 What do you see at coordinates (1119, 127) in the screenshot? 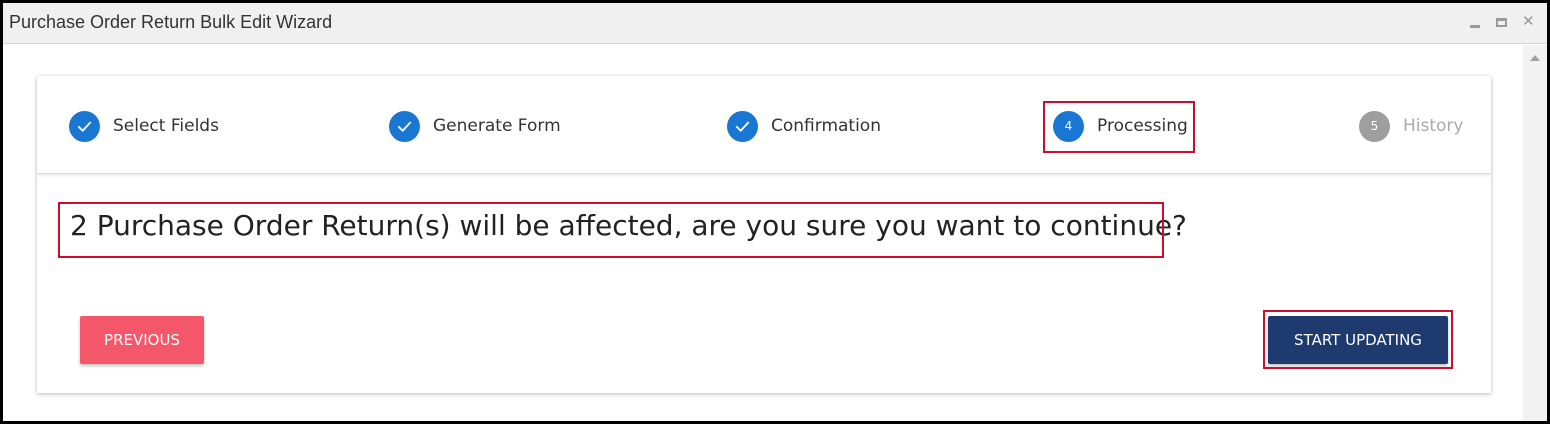
I see `processing-step-highlight` at bounding box center [1119, 127].